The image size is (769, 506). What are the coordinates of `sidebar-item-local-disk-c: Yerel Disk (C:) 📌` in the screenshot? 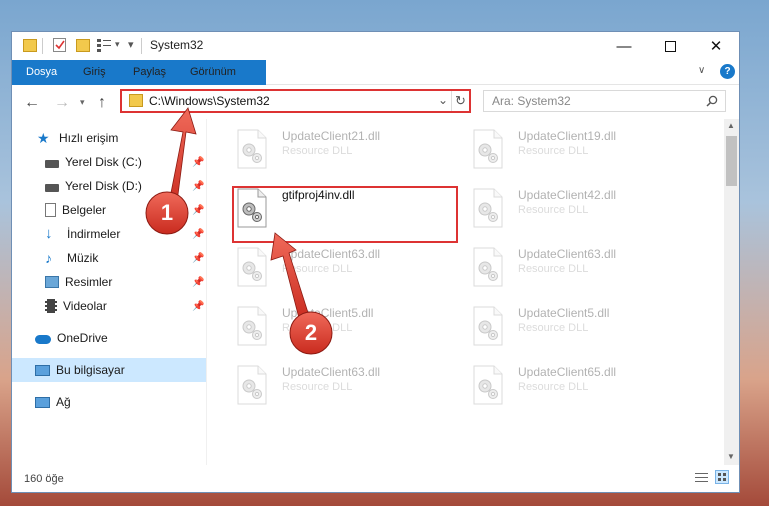 It's located at (109, 162).